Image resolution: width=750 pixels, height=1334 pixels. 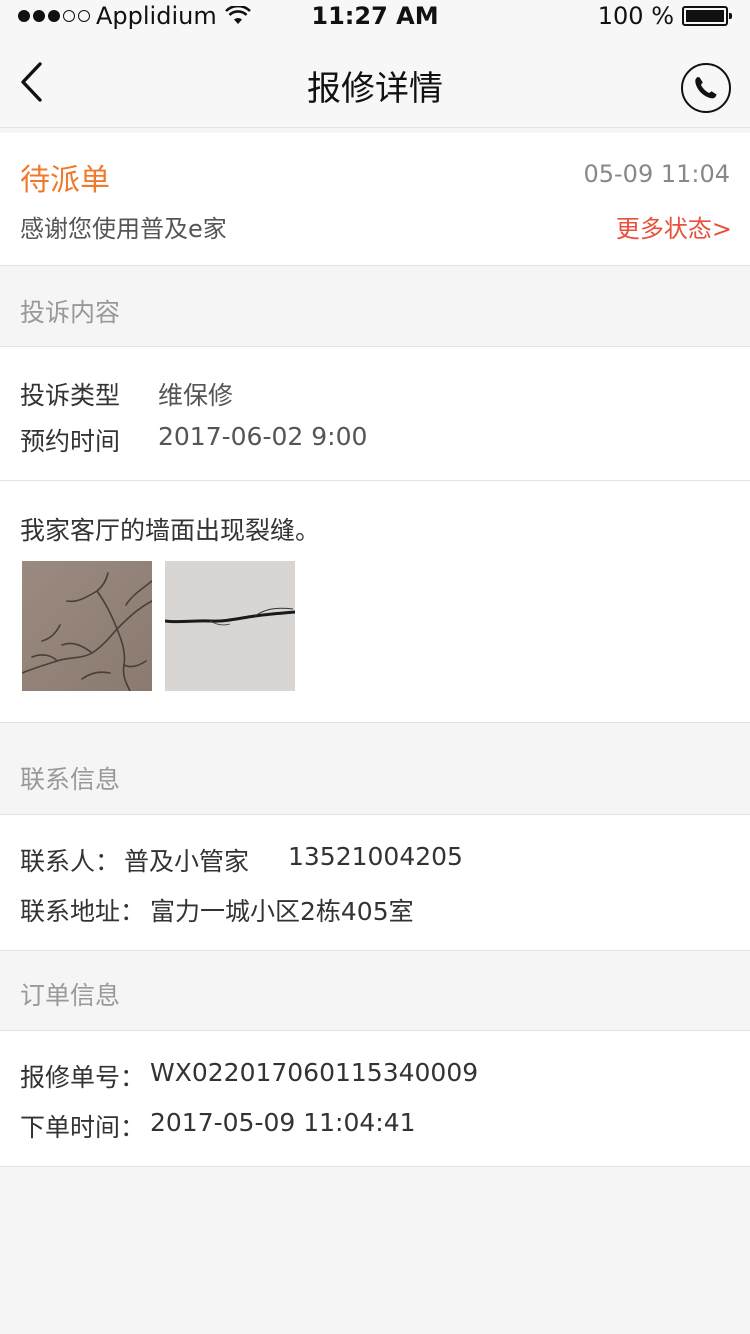 I want to click on page-title: 报修详情, so click(x=375, y=89).